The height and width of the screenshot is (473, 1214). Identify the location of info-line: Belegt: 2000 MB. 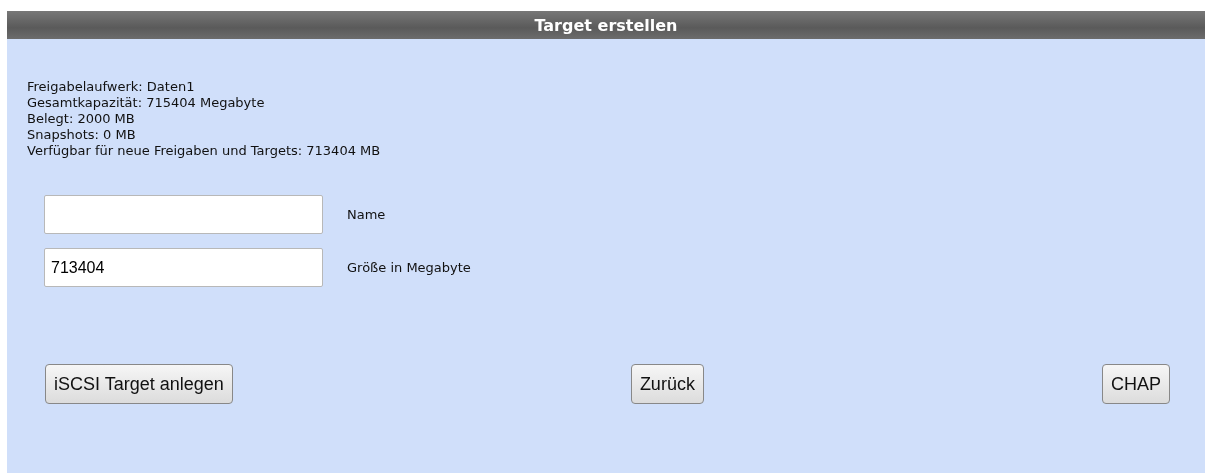
(81, 119).